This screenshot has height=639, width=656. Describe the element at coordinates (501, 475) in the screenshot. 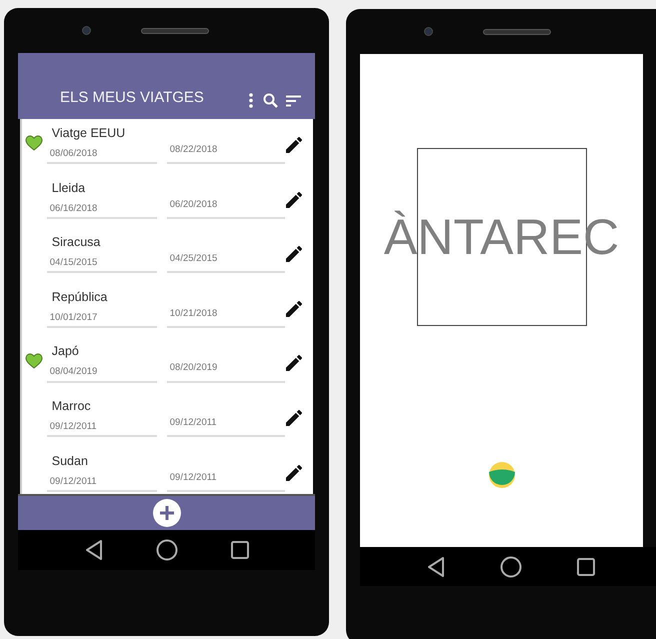

I see `loading-icon` at that location.